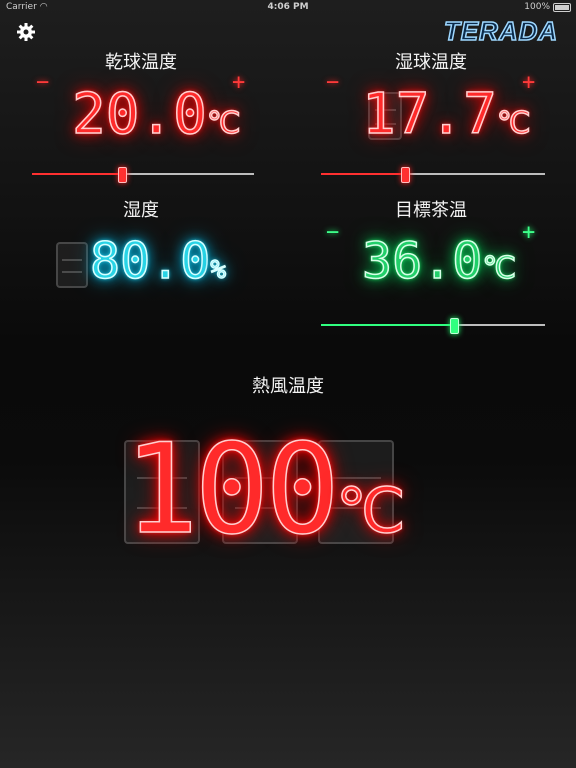 The width and height of the screenshot is (576, 768). Describe the element at coordinates (141, 62) in the screenshot. I see `dry-bulb-label: 乾球温度` at that location.